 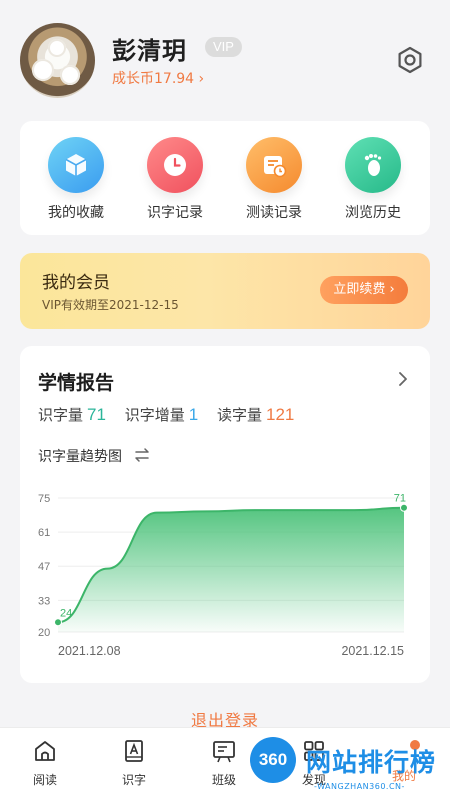 What do you see at coordinates (158, 78) in the screenshot?
I see `growth-coins-link: 成长币17.94 ›` at bounding box center [158, 78].